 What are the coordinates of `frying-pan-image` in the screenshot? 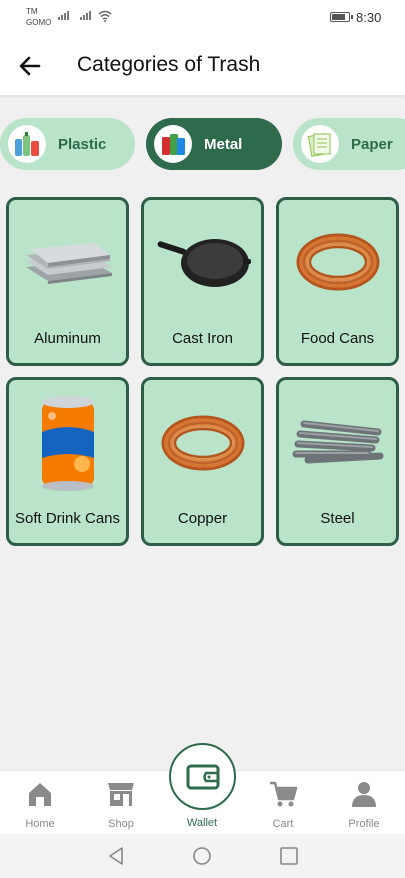 It's located at (202, 262).